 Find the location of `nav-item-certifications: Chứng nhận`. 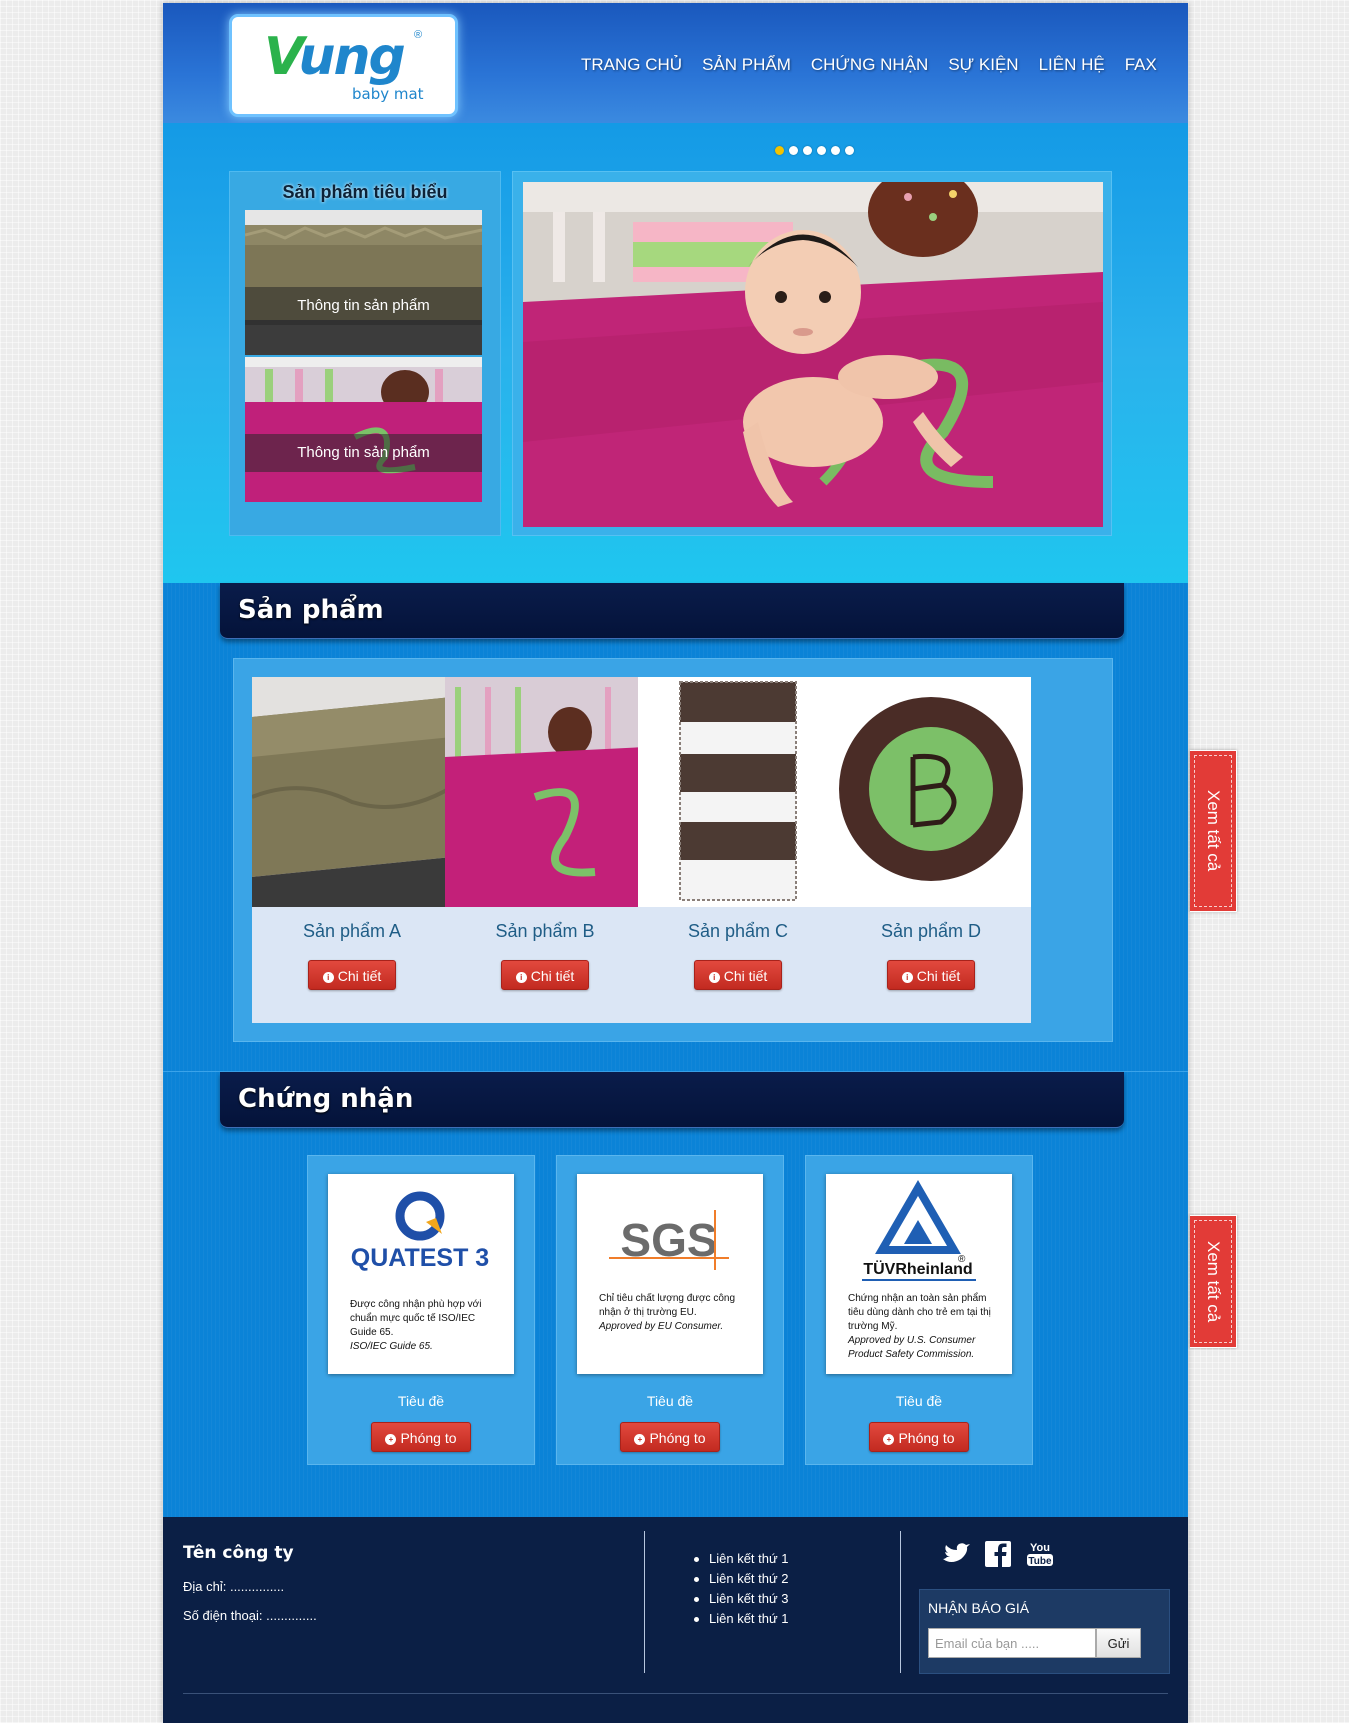

nav-item-certifications: Chứng nhận is located at coordinates (869, 65).